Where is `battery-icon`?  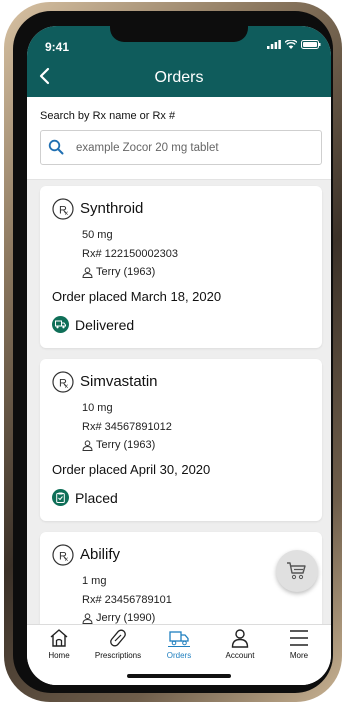 battery-icon is located at coordinates (311, 44).